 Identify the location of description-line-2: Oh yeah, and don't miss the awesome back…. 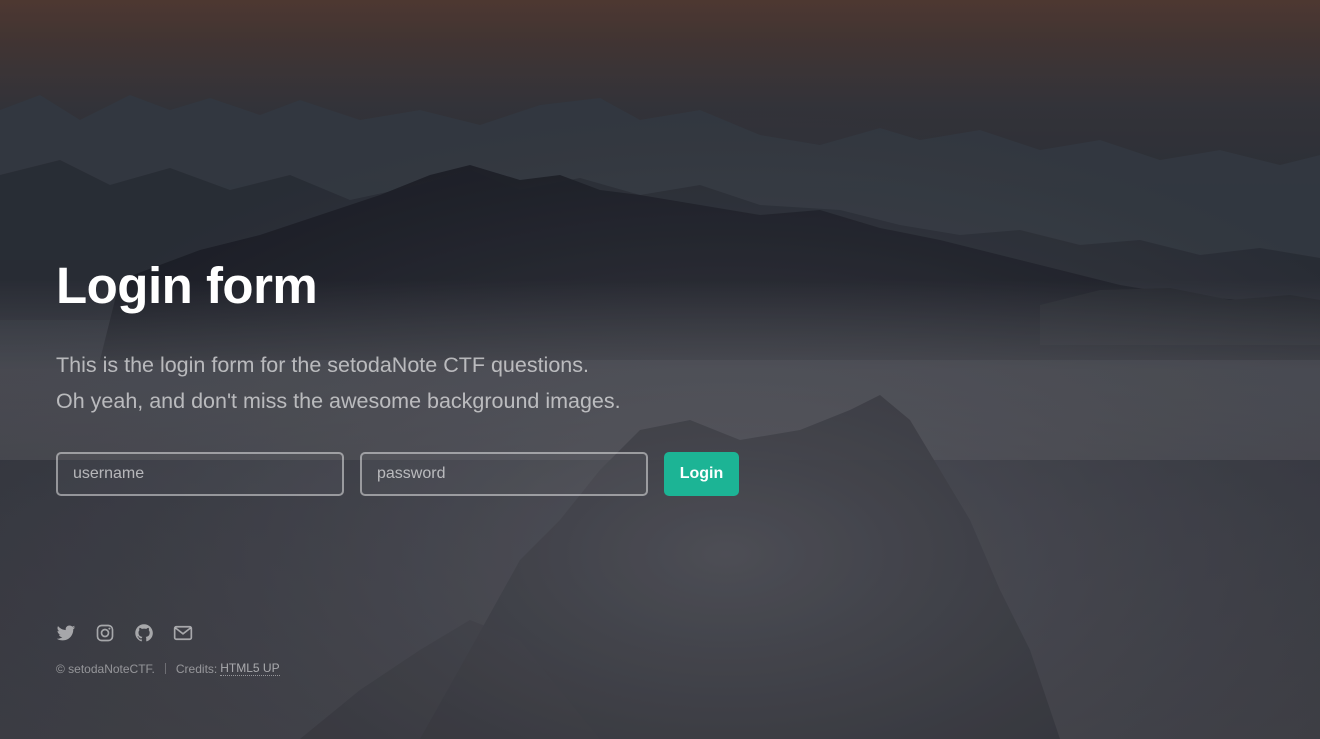
(338, 401).